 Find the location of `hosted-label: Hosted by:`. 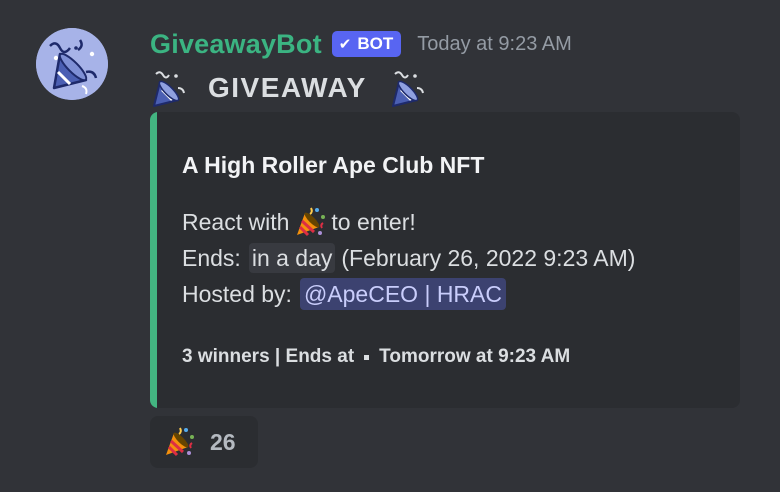

hosted-label: Hosted by: is located at coordinates (237, 294).